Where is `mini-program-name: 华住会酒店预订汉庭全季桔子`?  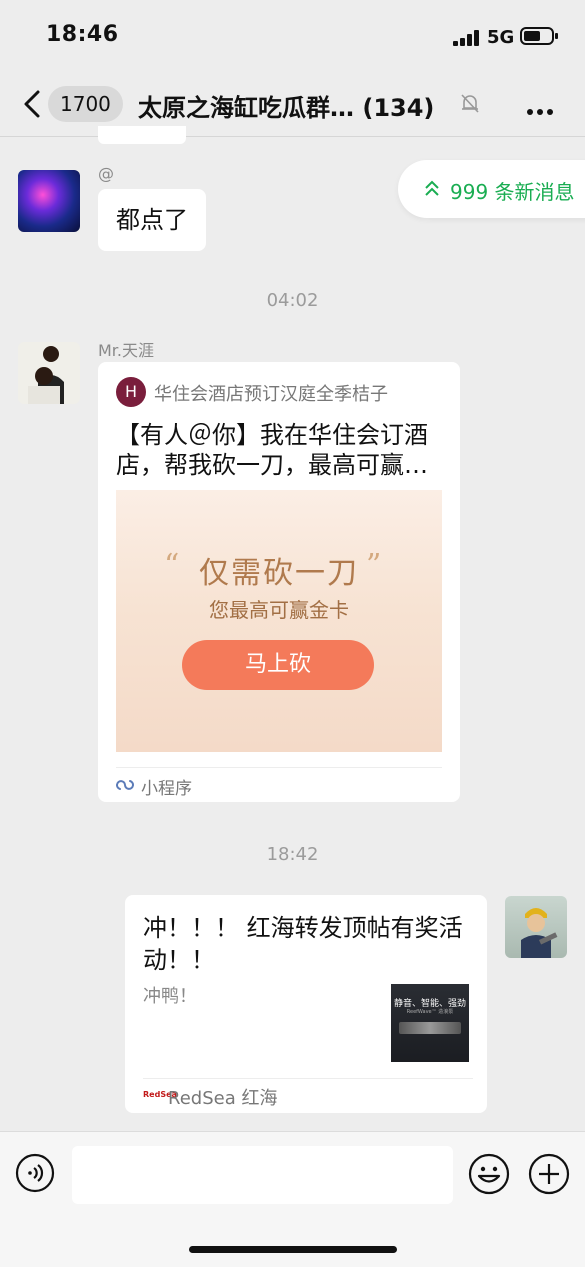
mini-program-name: 华住会酒店预订汉庭全季桔子 is located at coordinates (271, 394).